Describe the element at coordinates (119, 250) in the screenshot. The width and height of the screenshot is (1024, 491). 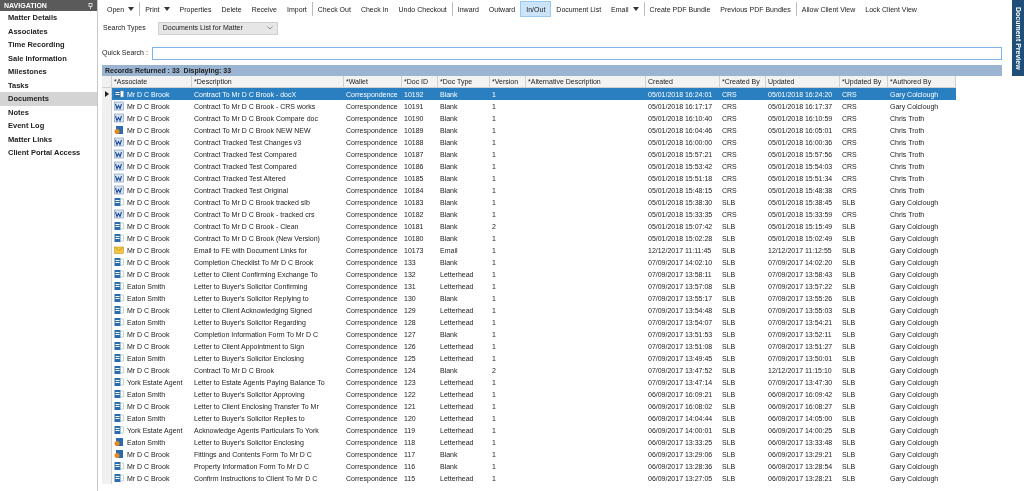
I see `envelope-icon` at that location.